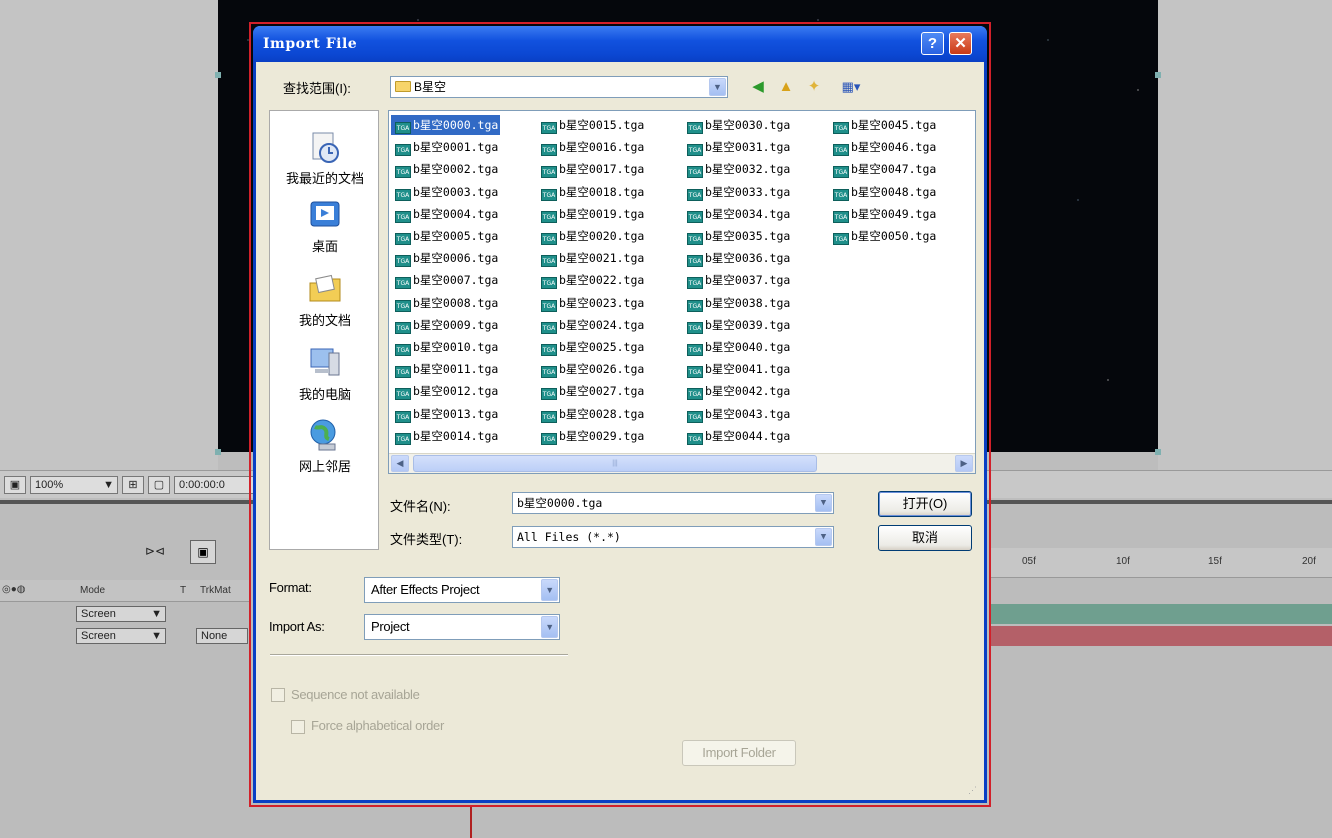 The height and width of the screenshot is (838, 1332). I want to click on format-dropdown: After Effects Project ▼, so click(462, 590).